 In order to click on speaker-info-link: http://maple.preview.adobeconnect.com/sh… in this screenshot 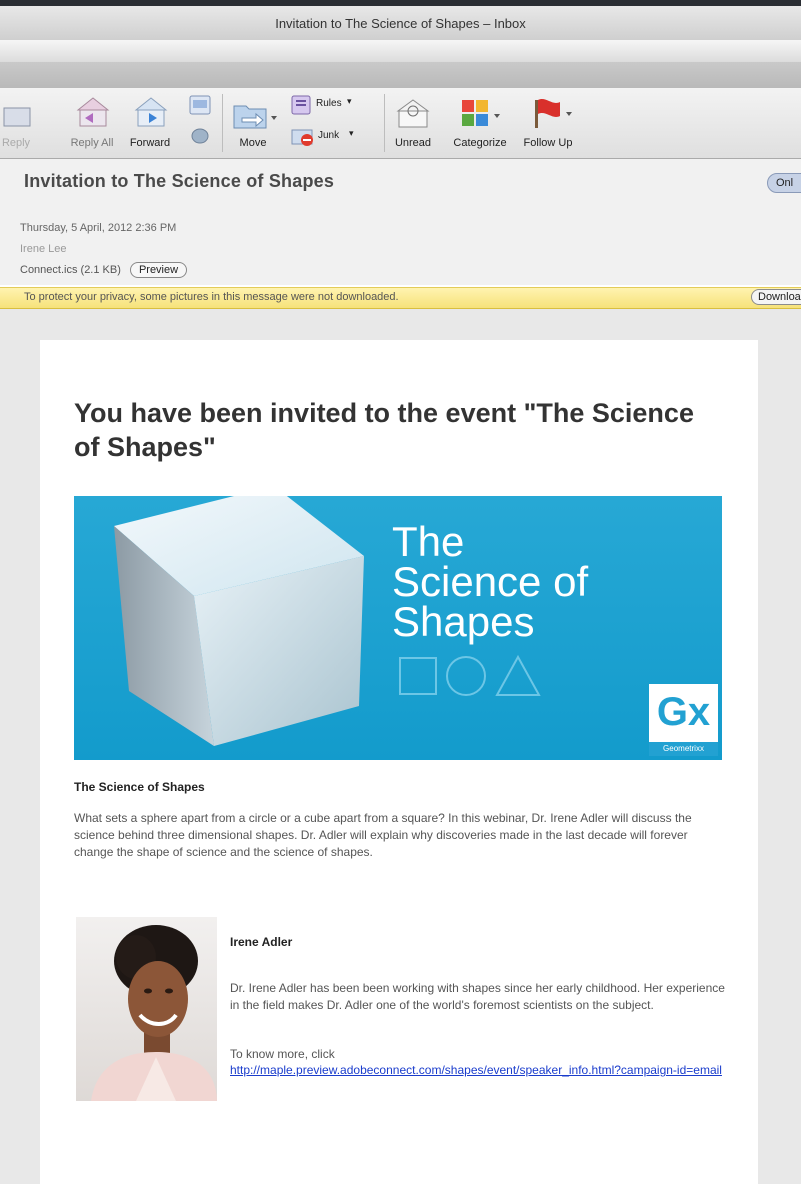, I will do `click(485, 1070)`.